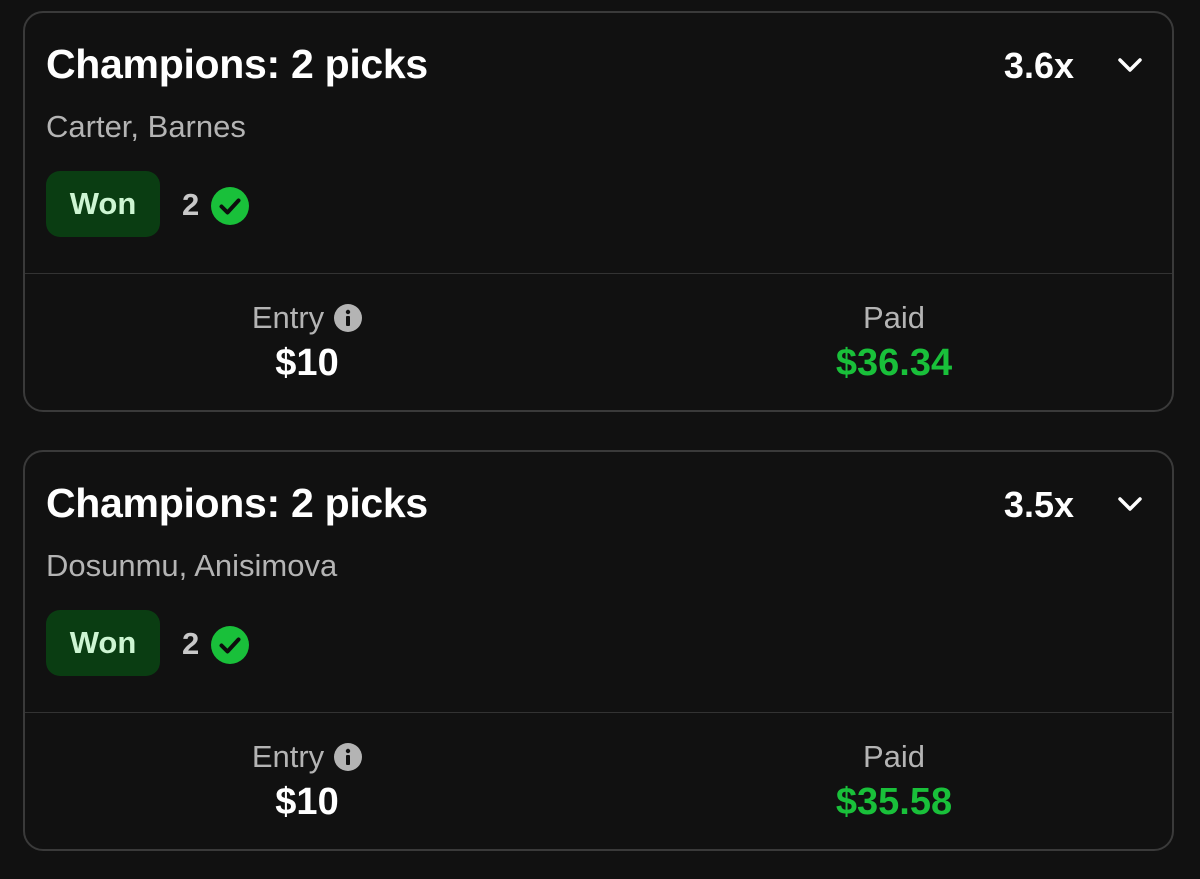  I want to click on payout-multiplier: 3.5x, so click(1038, 504).